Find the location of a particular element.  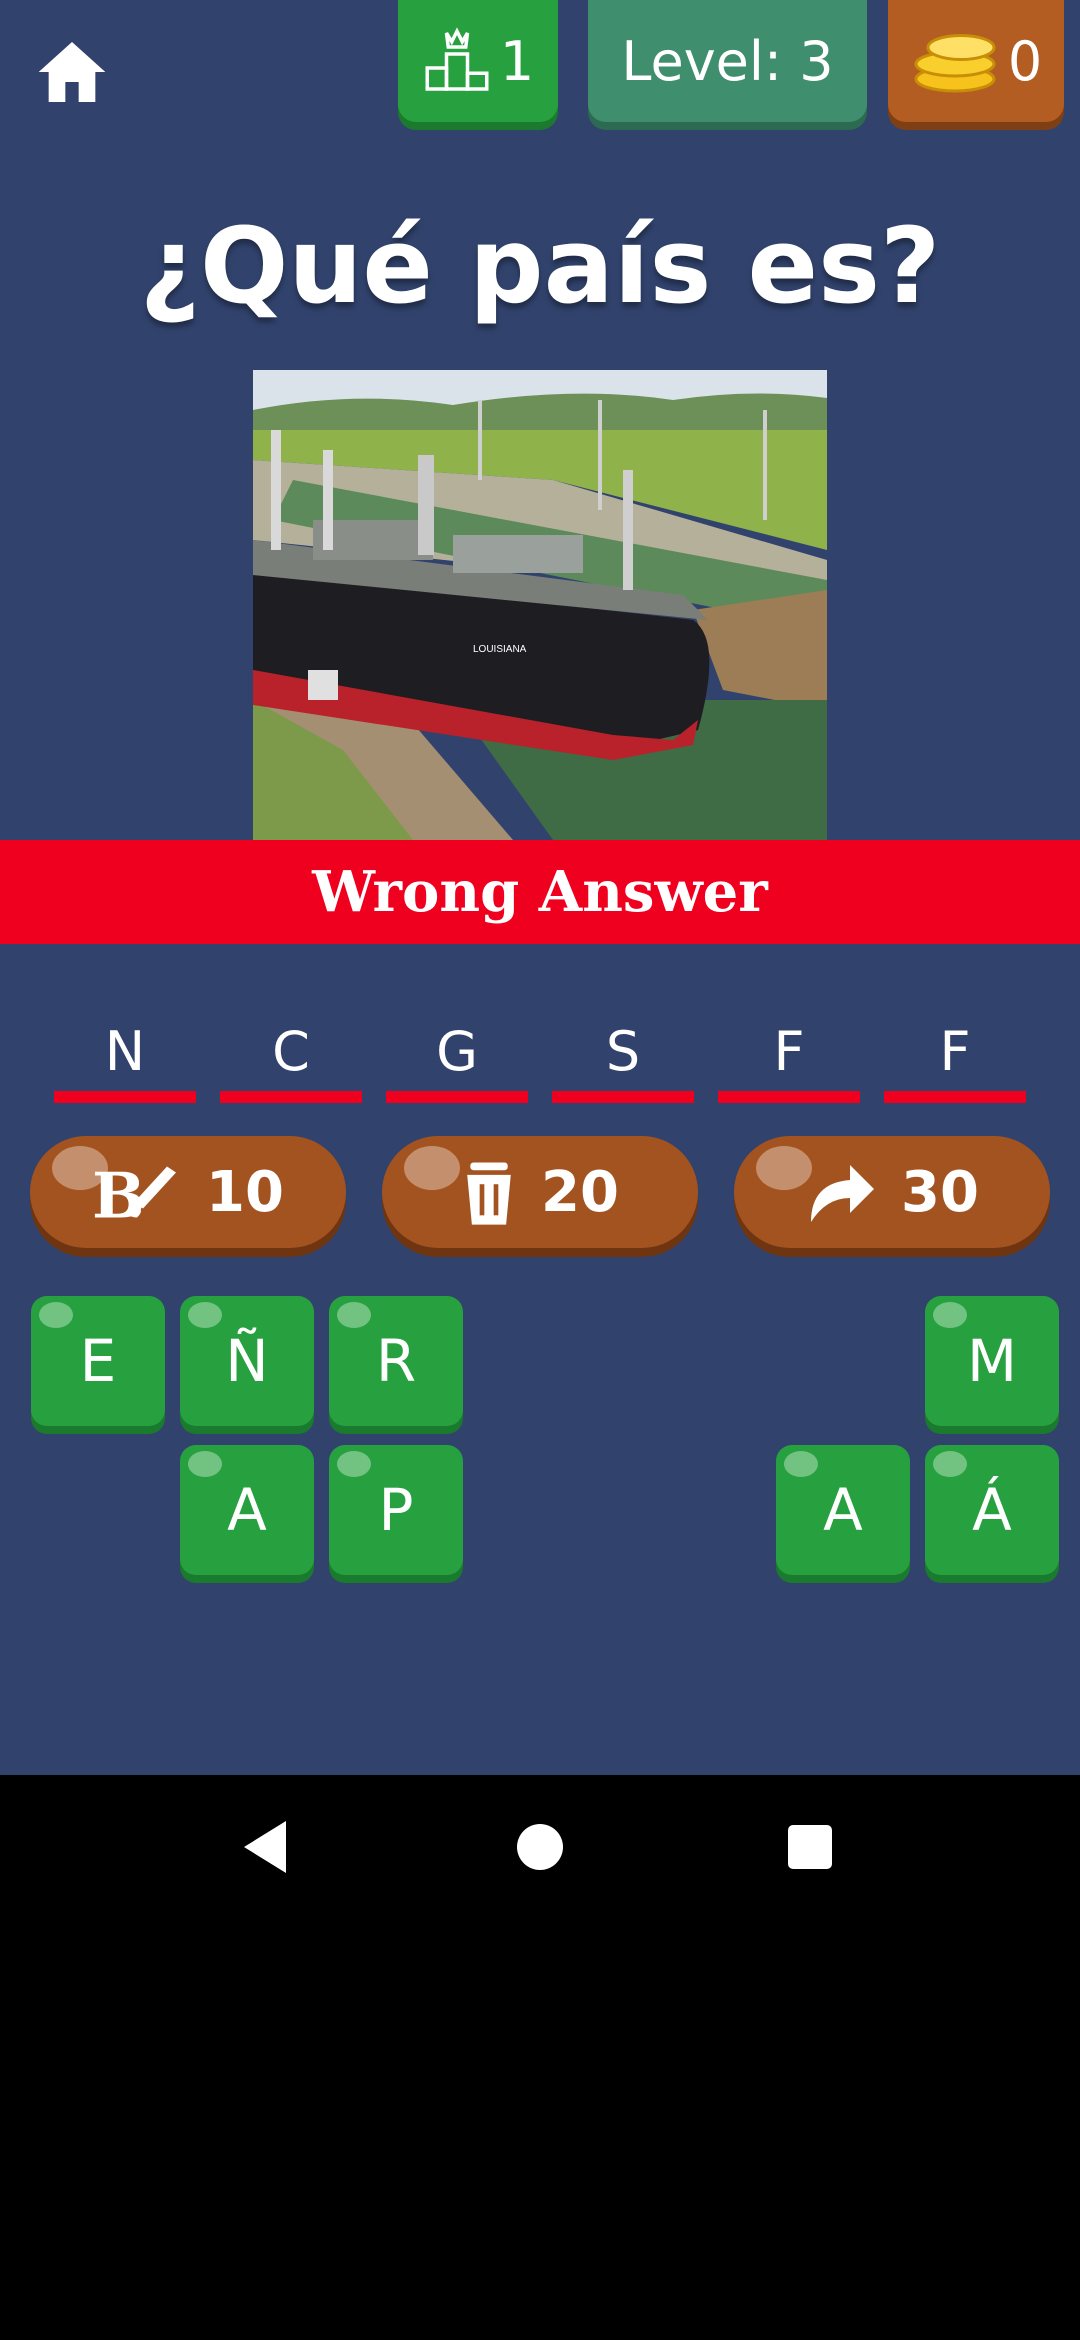

back-triangle-icon is located at coordinates (265, 1847).